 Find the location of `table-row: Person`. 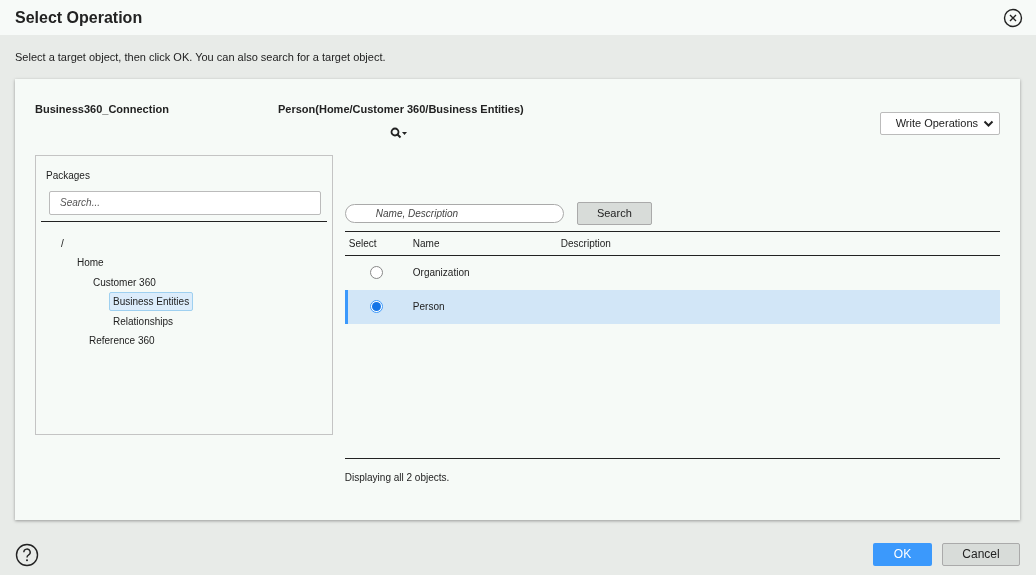

table-row: Person is located at coordinates (672, 306).